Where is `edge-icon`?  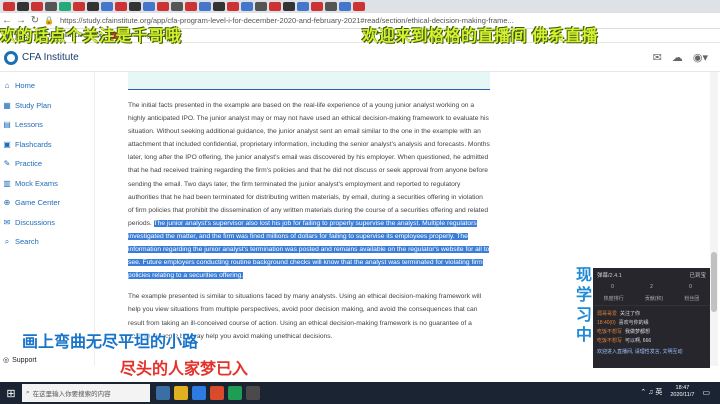
edge-icon is located at coordinates (199, 393).